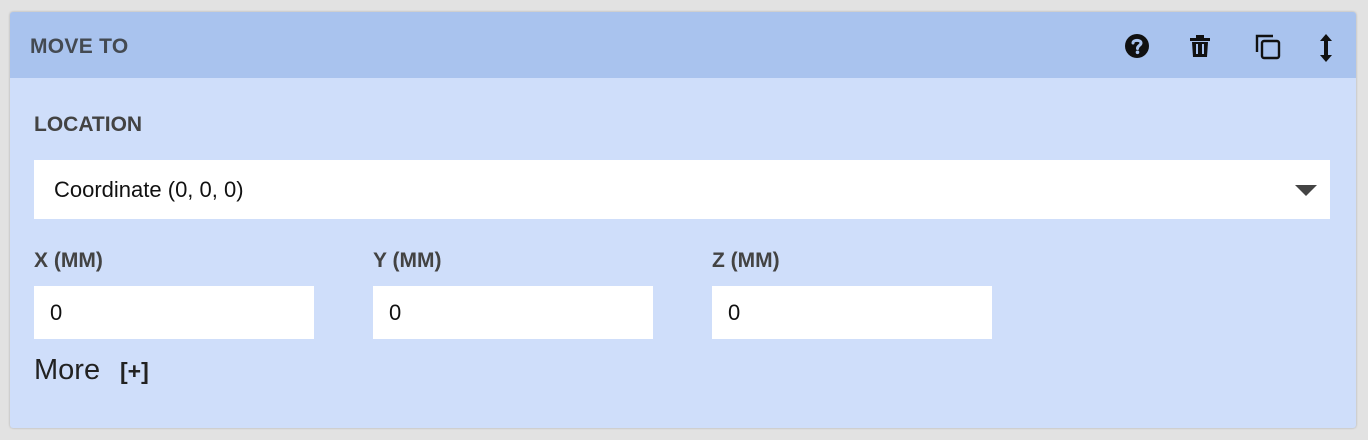  What do you see at coordinates (746, 260) in the screenshot?
I see `z-label: Z (MM)` at bounding box center [746, 260].